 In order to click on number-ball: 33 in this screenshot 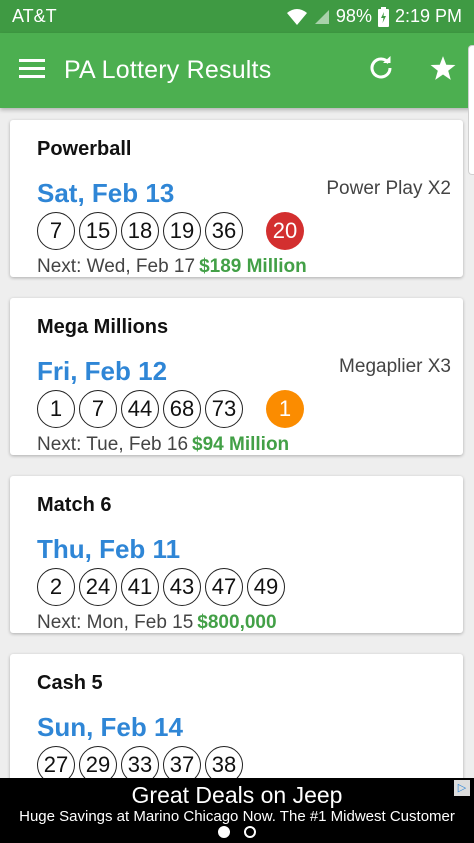, I will do `click(140, 762)`.